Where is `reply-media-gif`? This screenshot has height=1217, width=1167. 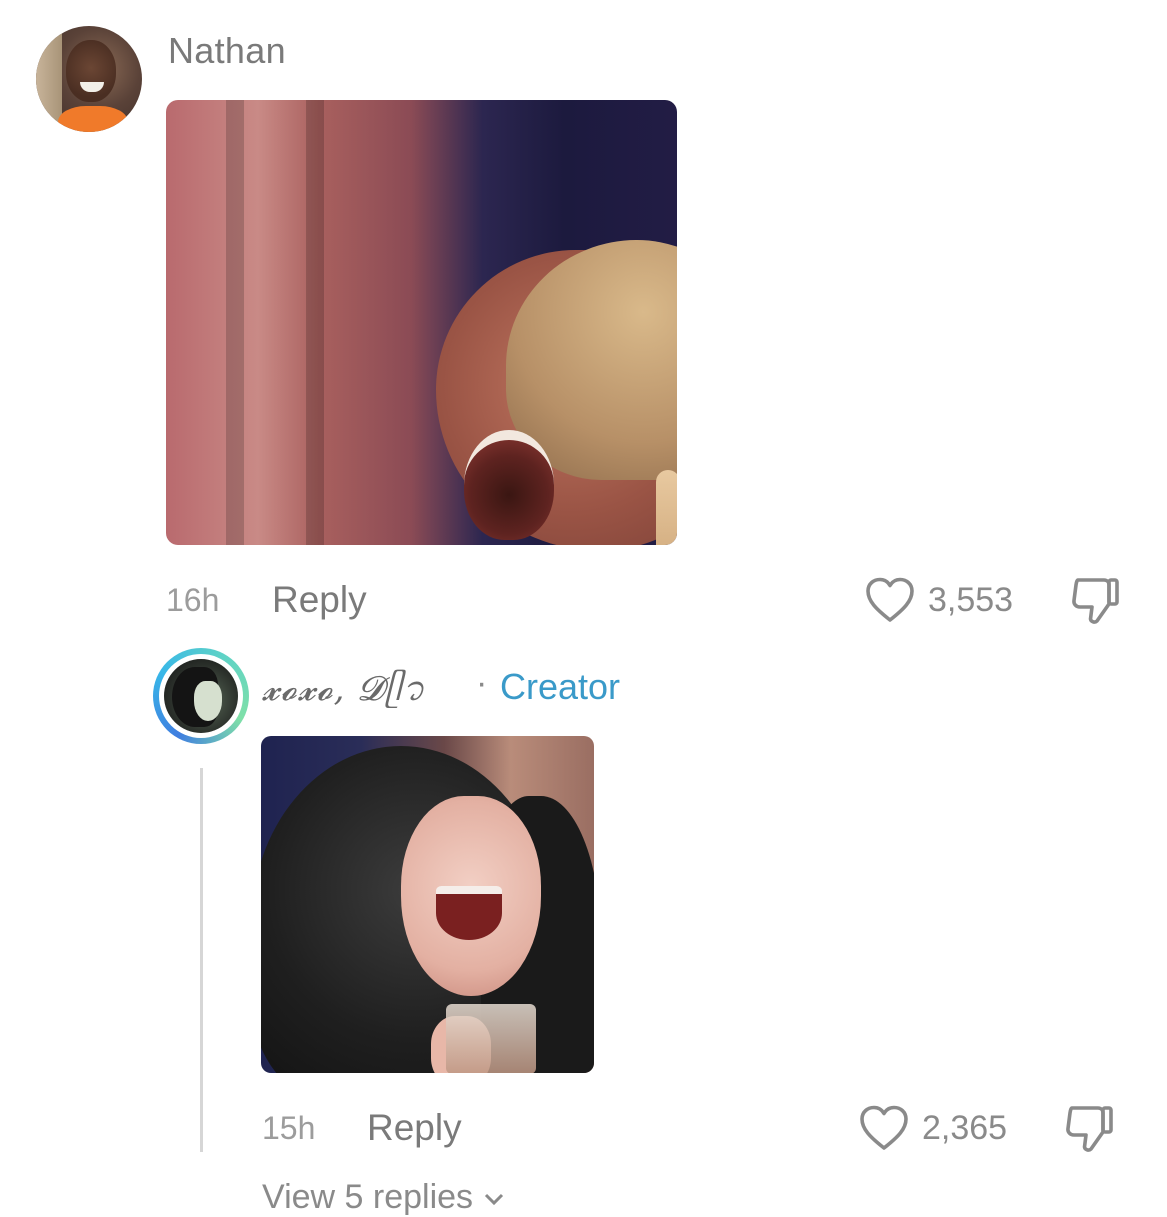 reply-media-gif is located at coordinates (427, 904).